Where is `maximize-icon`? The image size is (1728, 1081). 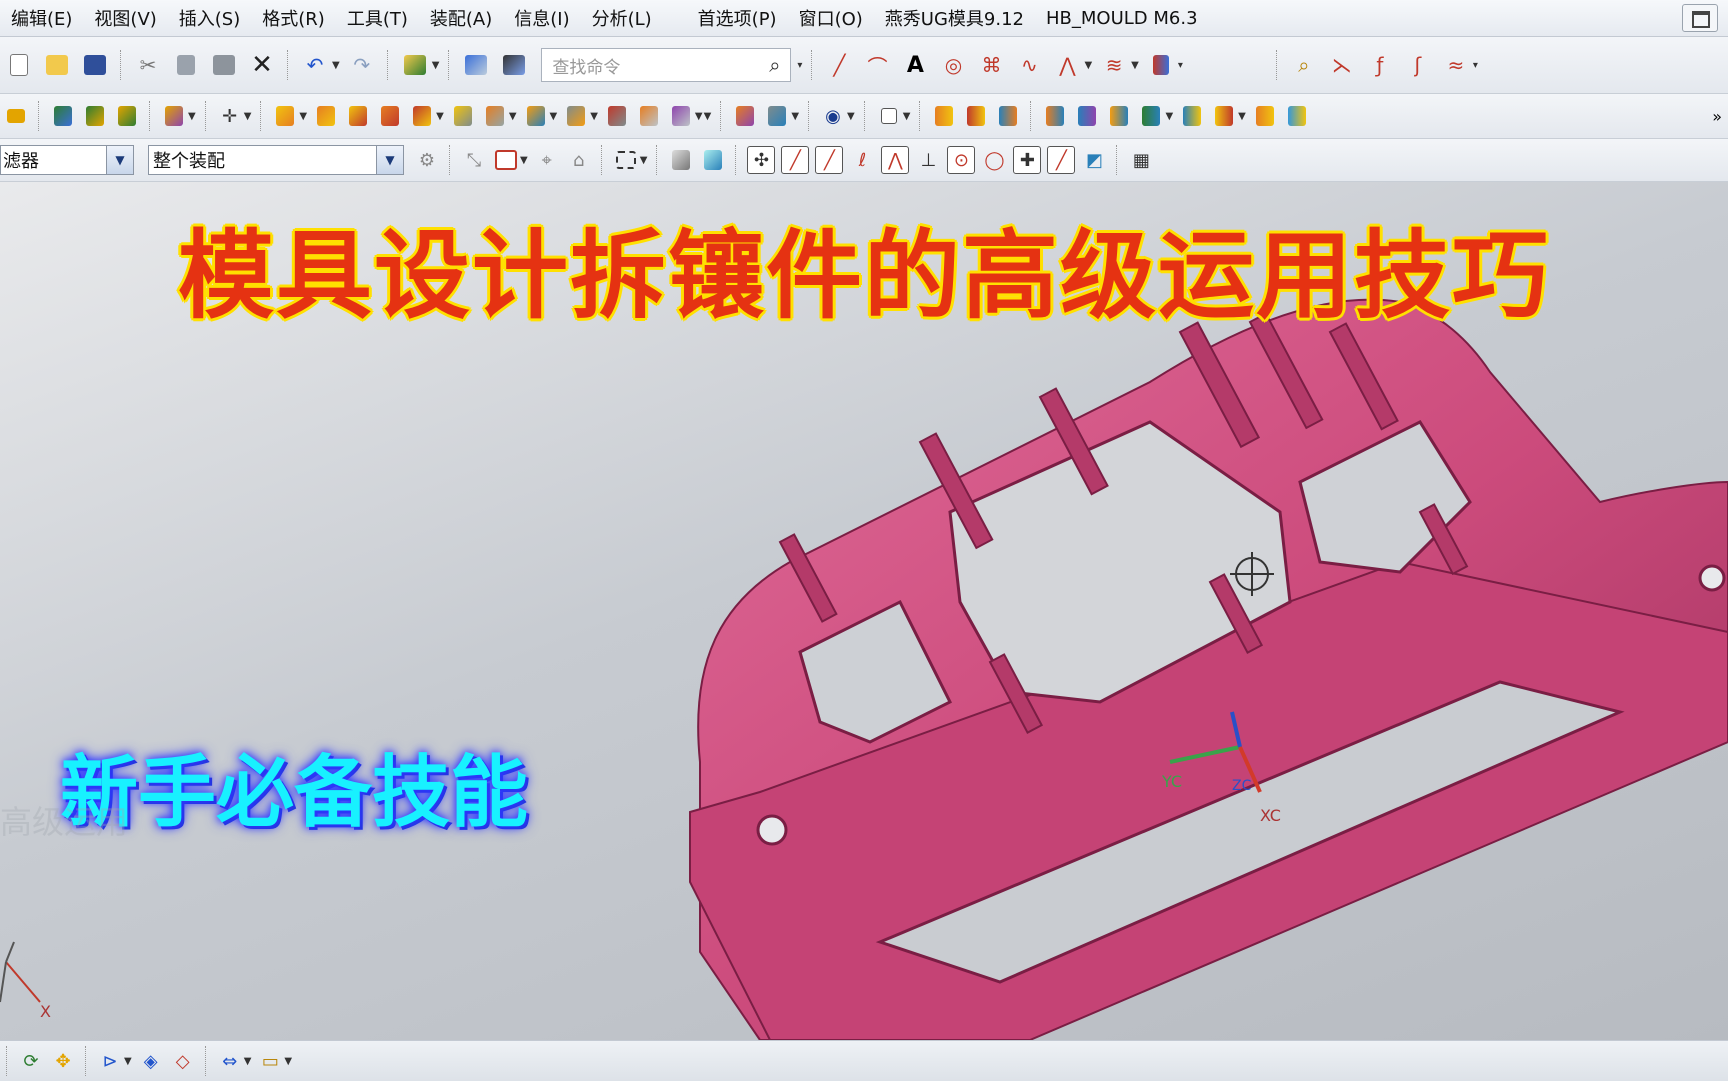 maximize-icon is located at coordinates (1700, 18).